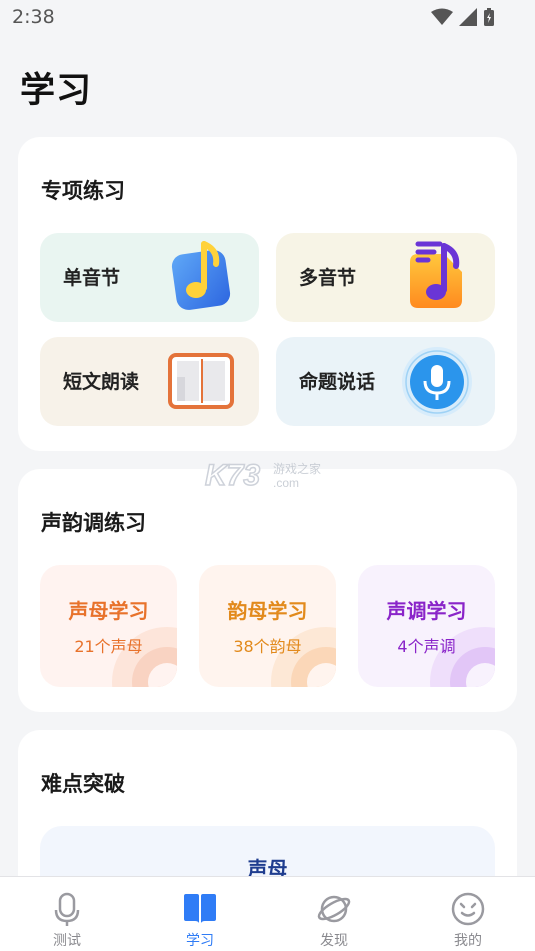 This screenshot has width=535, height=951. I want to click on status-bar: 2:38, so click(267, 19).